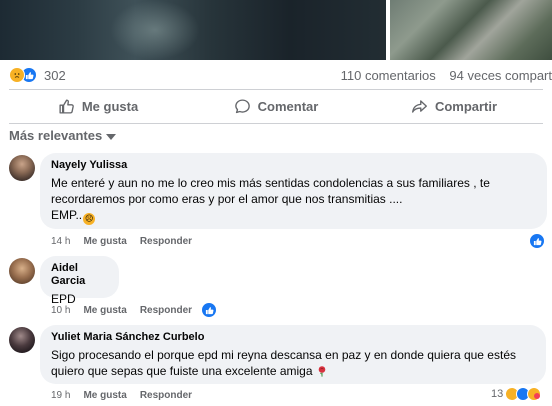 The width and height of the screenshot is (552, 406). I want to click on care-reaction-icon, so click(534, 394).